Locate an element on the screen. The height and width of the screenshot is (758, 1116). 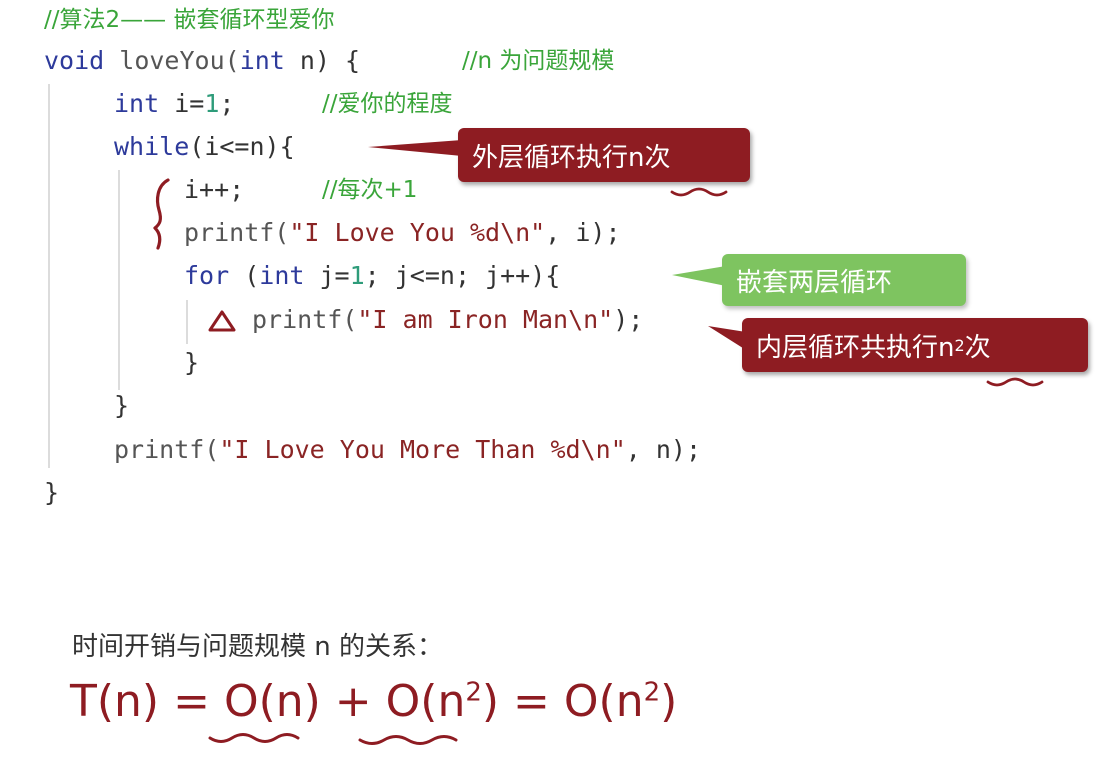
complexity-formula: T(n) = O(n) + O(n2) = O(n2) is located at coordinates (373, 701).